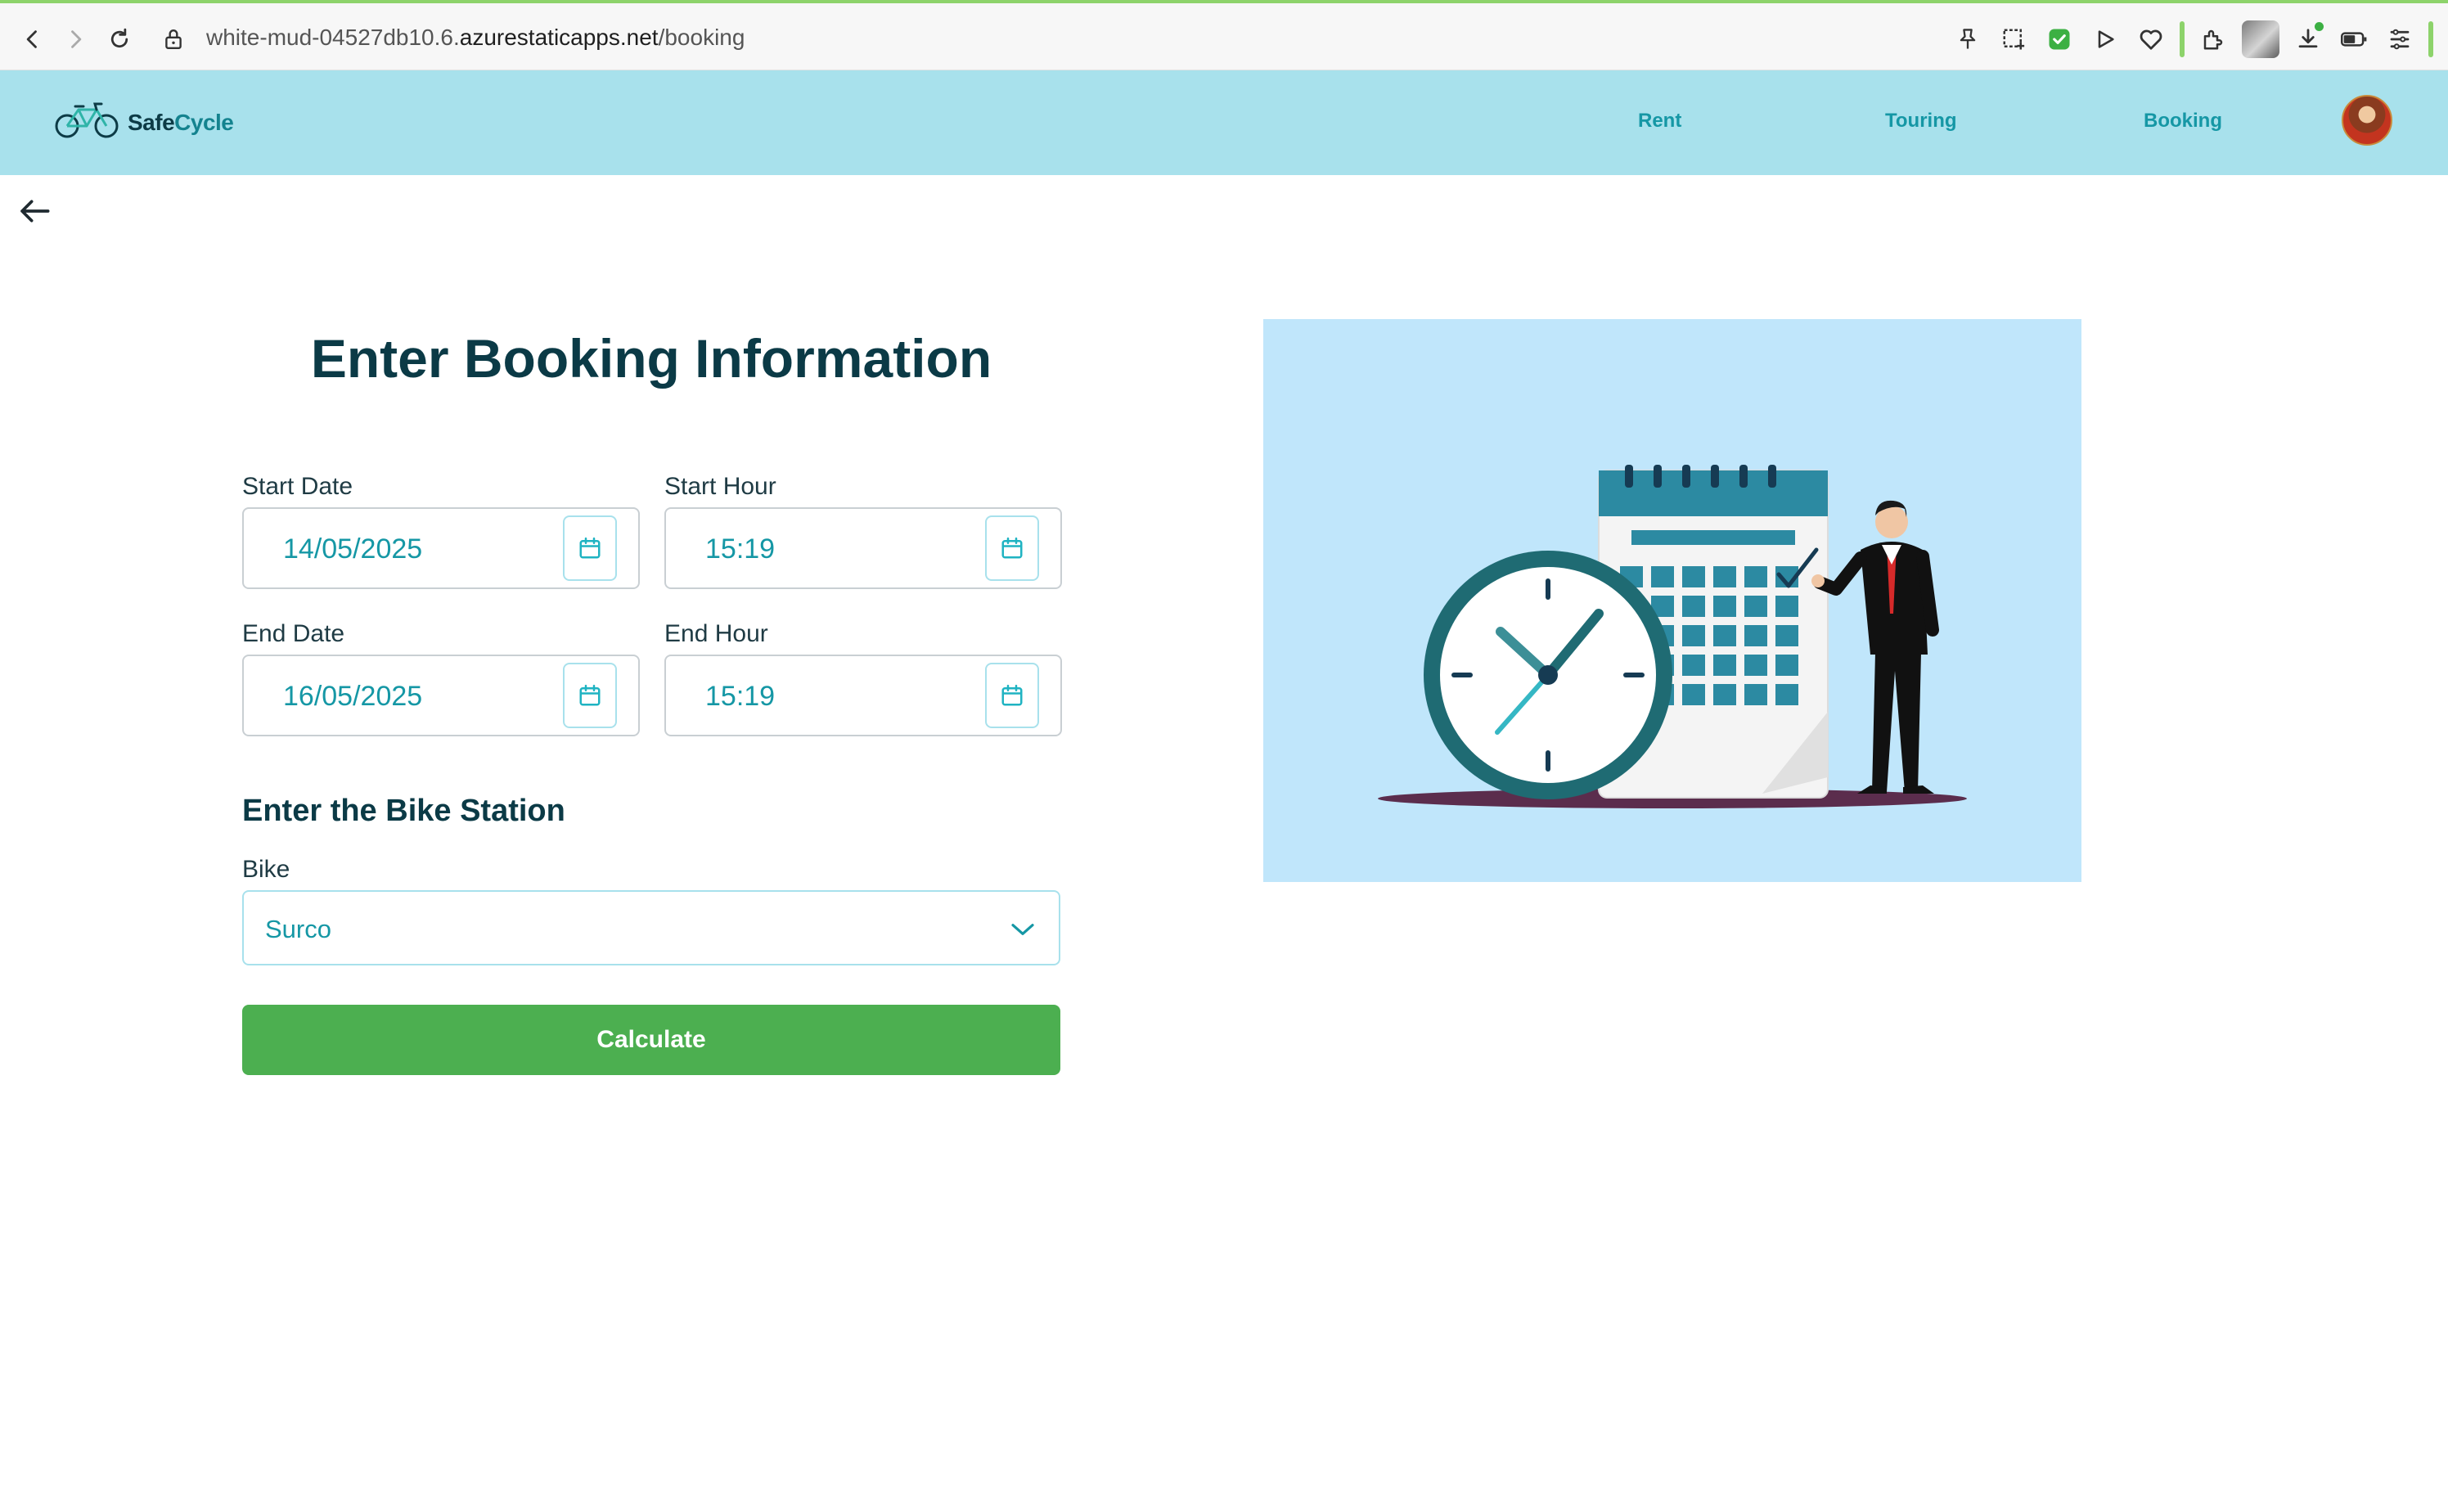  What do you see at coordinates (2105, 39) in the screenshot?
I see `play-icon` at bounding box center [2105, 39].